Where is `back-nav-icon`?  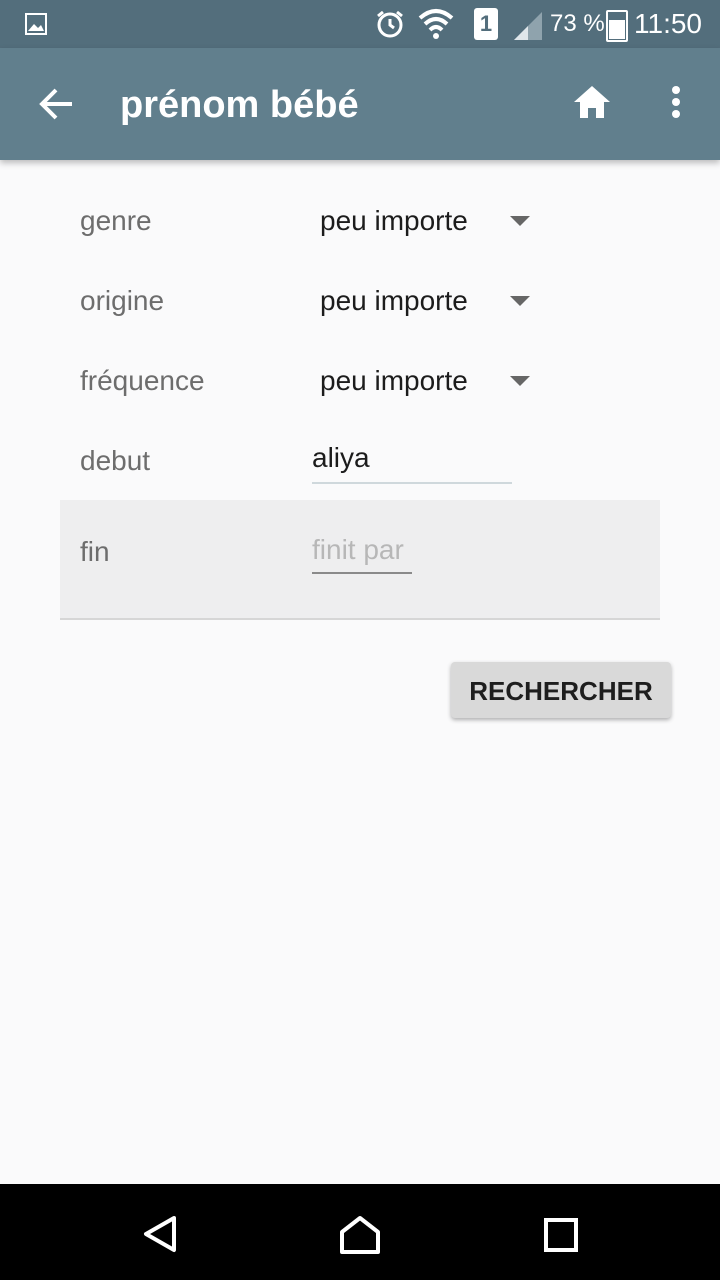 back-nav-icon is located at coordinates (160, 1234).